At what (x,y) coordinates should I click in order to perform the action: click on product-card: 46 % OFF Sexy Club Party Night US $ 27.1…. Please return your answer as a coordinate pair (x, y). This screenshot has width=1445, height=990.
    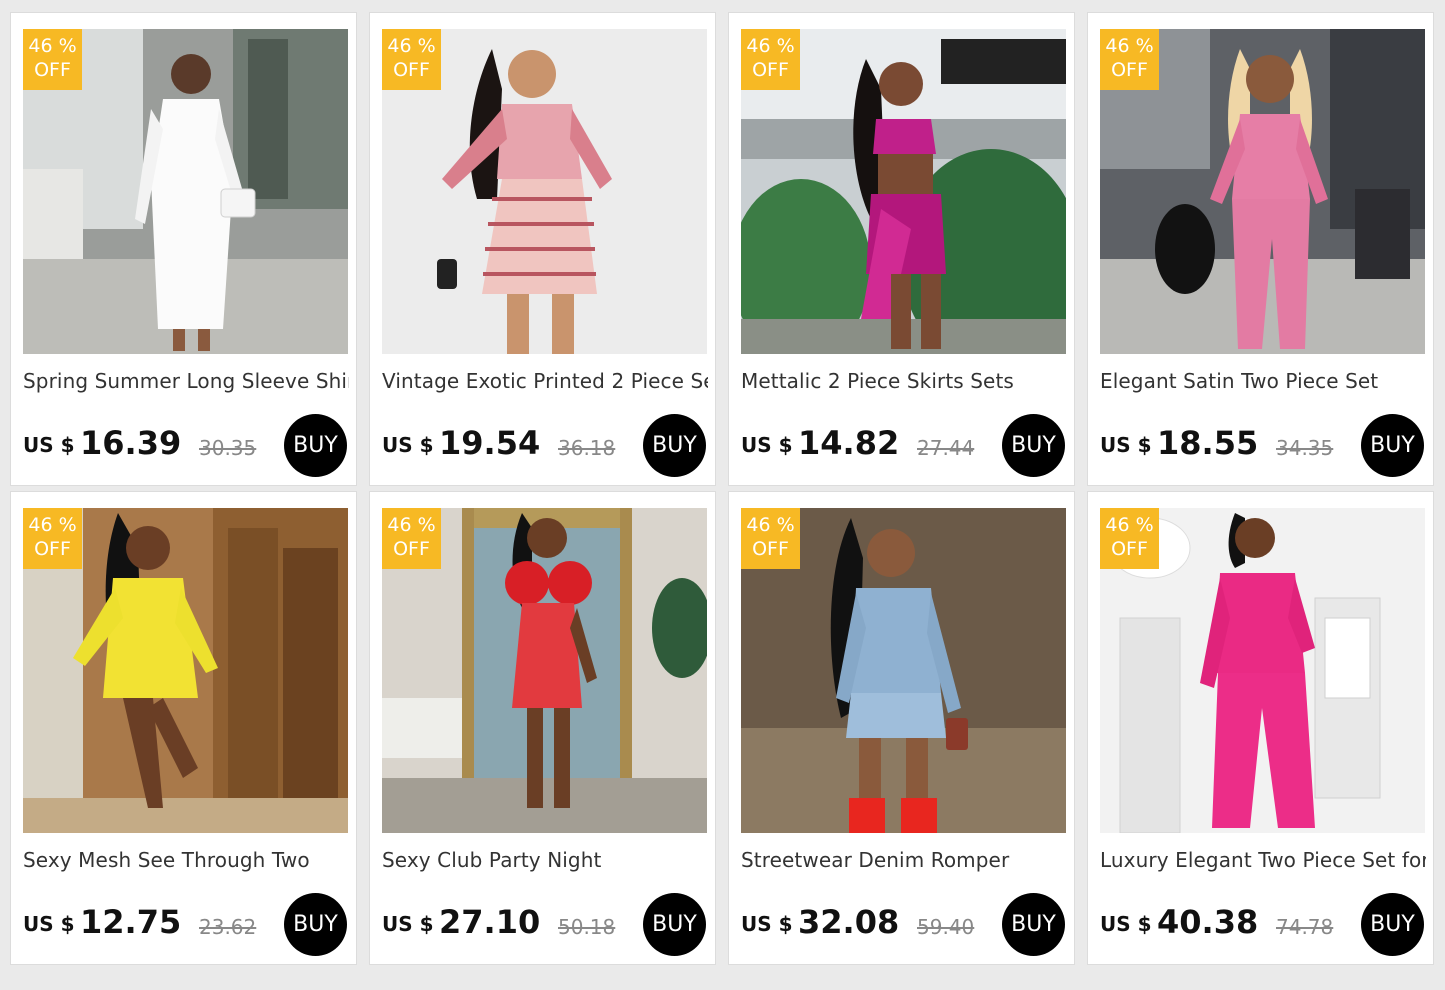
    Looking at the image, I should click on (542, 728).